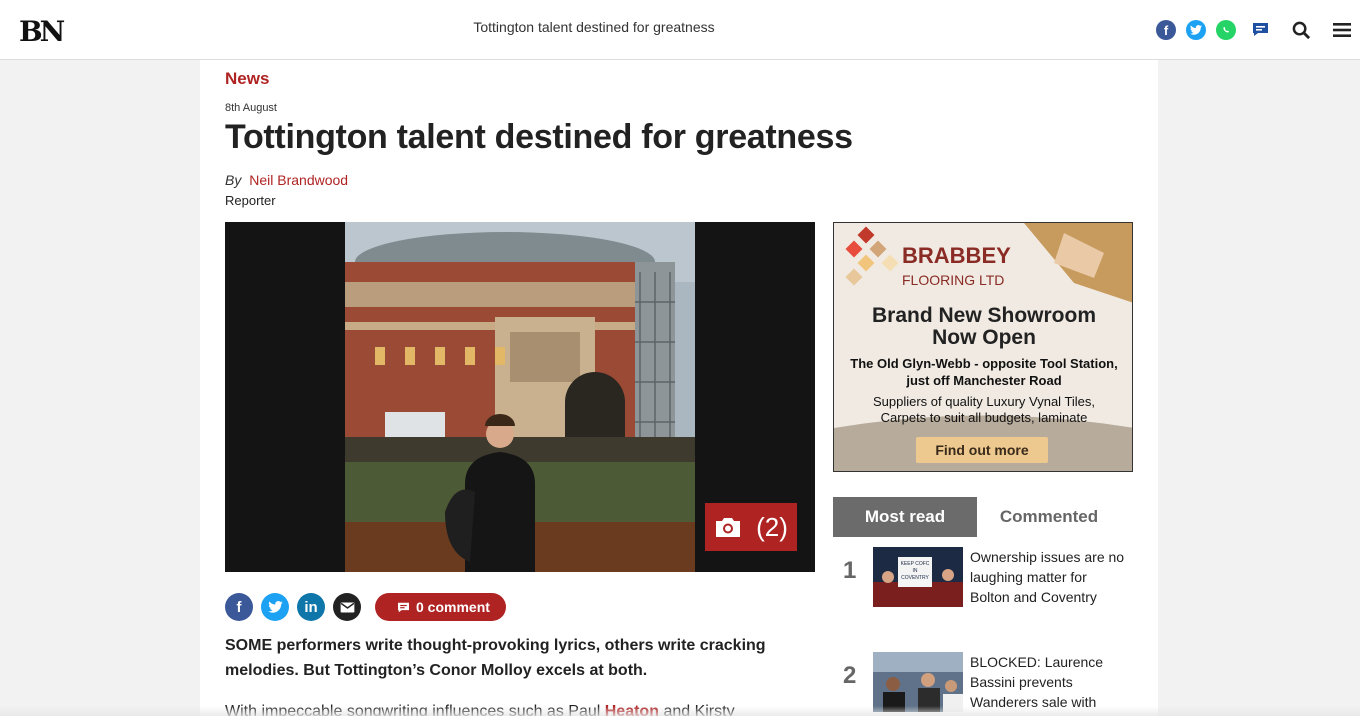  What do you see at coordinates (984, 337) in the screenshot?
I see `ad-headline-line-2: Now Open` at bounding box center [984, 337].